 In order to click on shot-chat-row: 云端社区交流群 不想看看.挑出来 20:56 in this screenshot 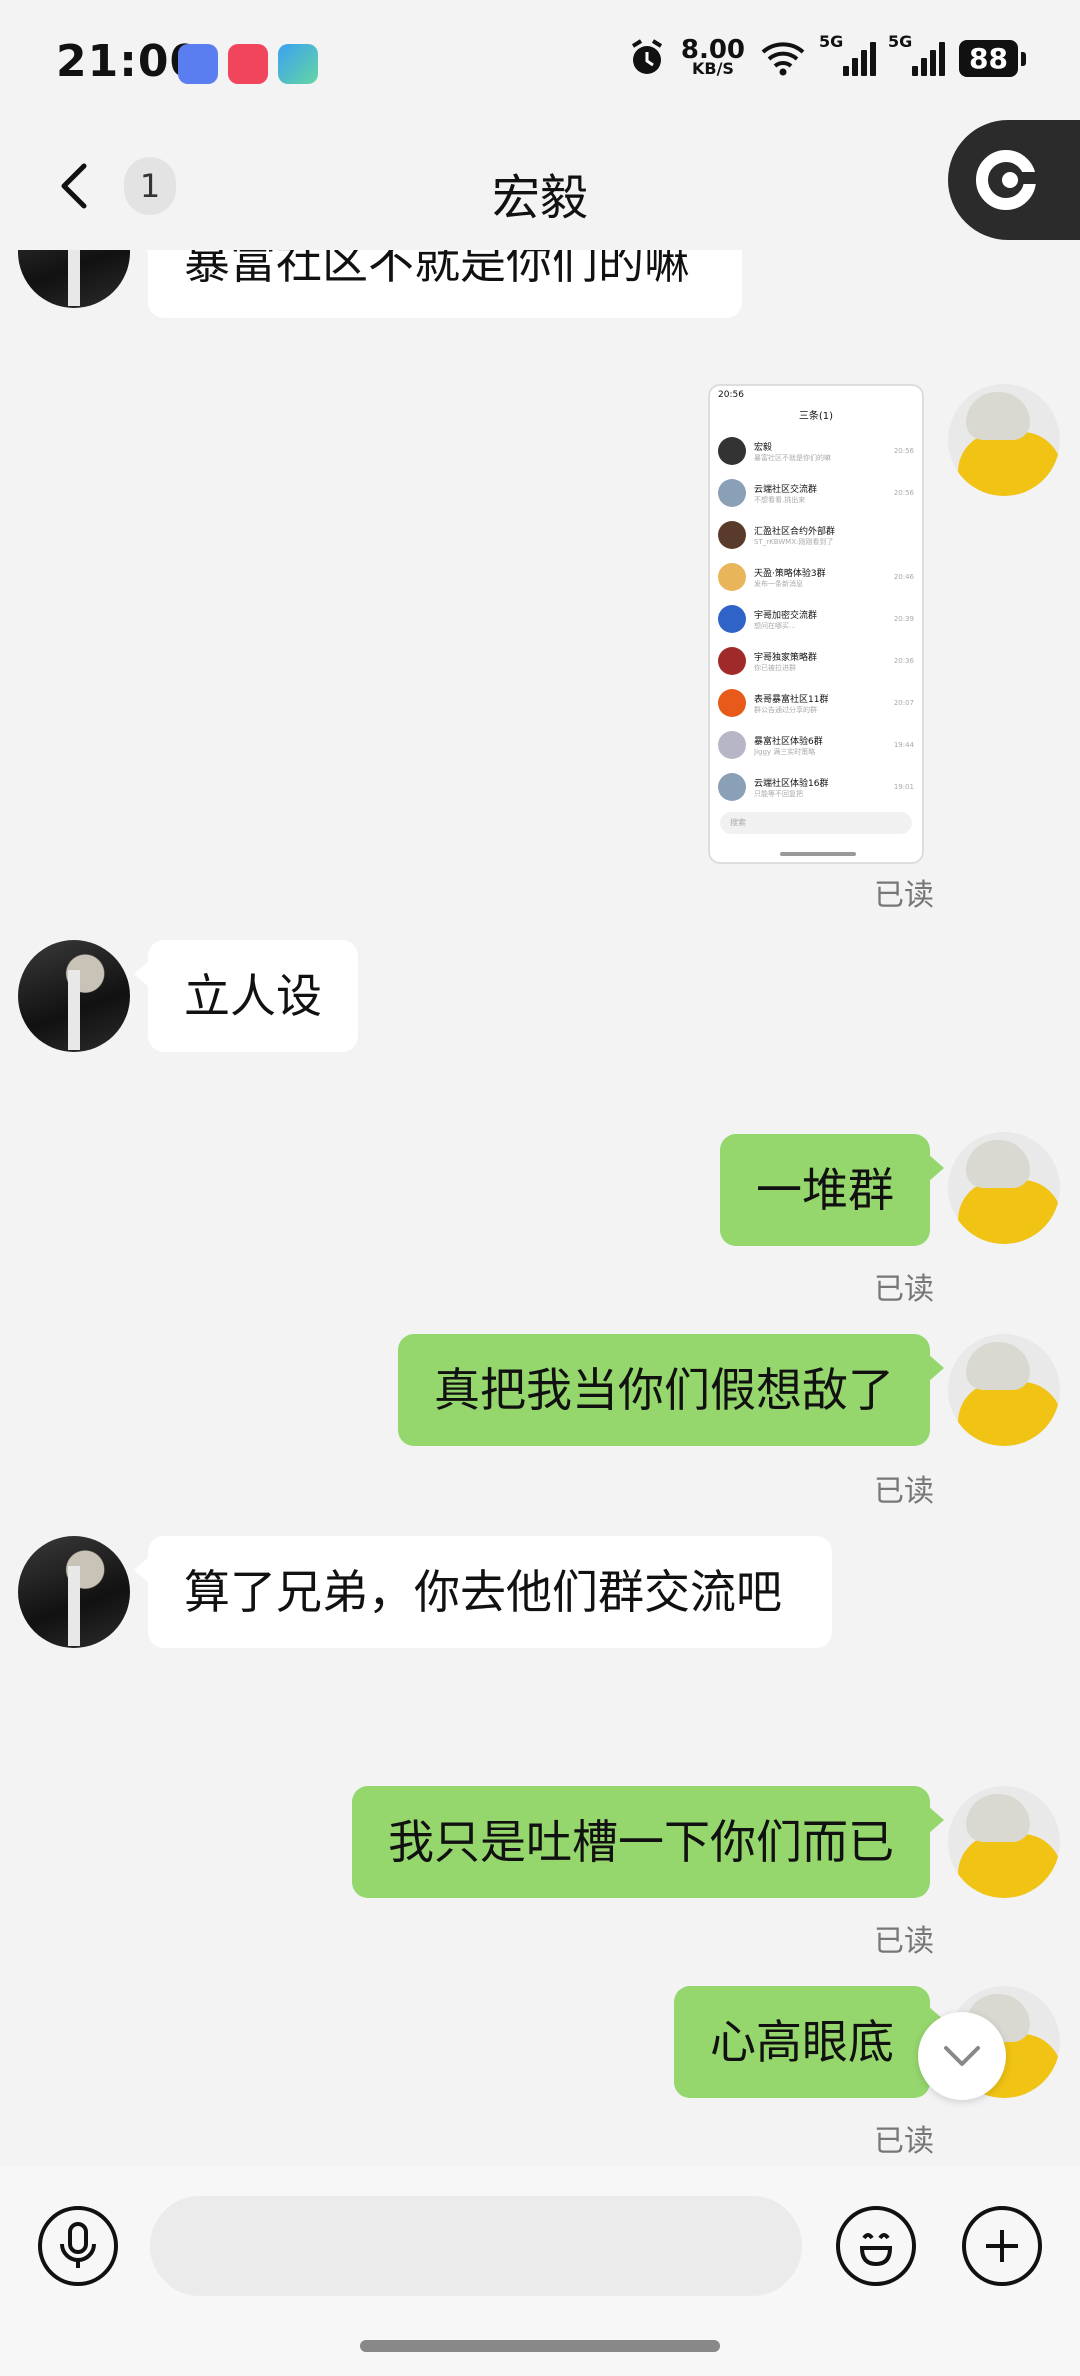, I will do `click(816, 493)`.